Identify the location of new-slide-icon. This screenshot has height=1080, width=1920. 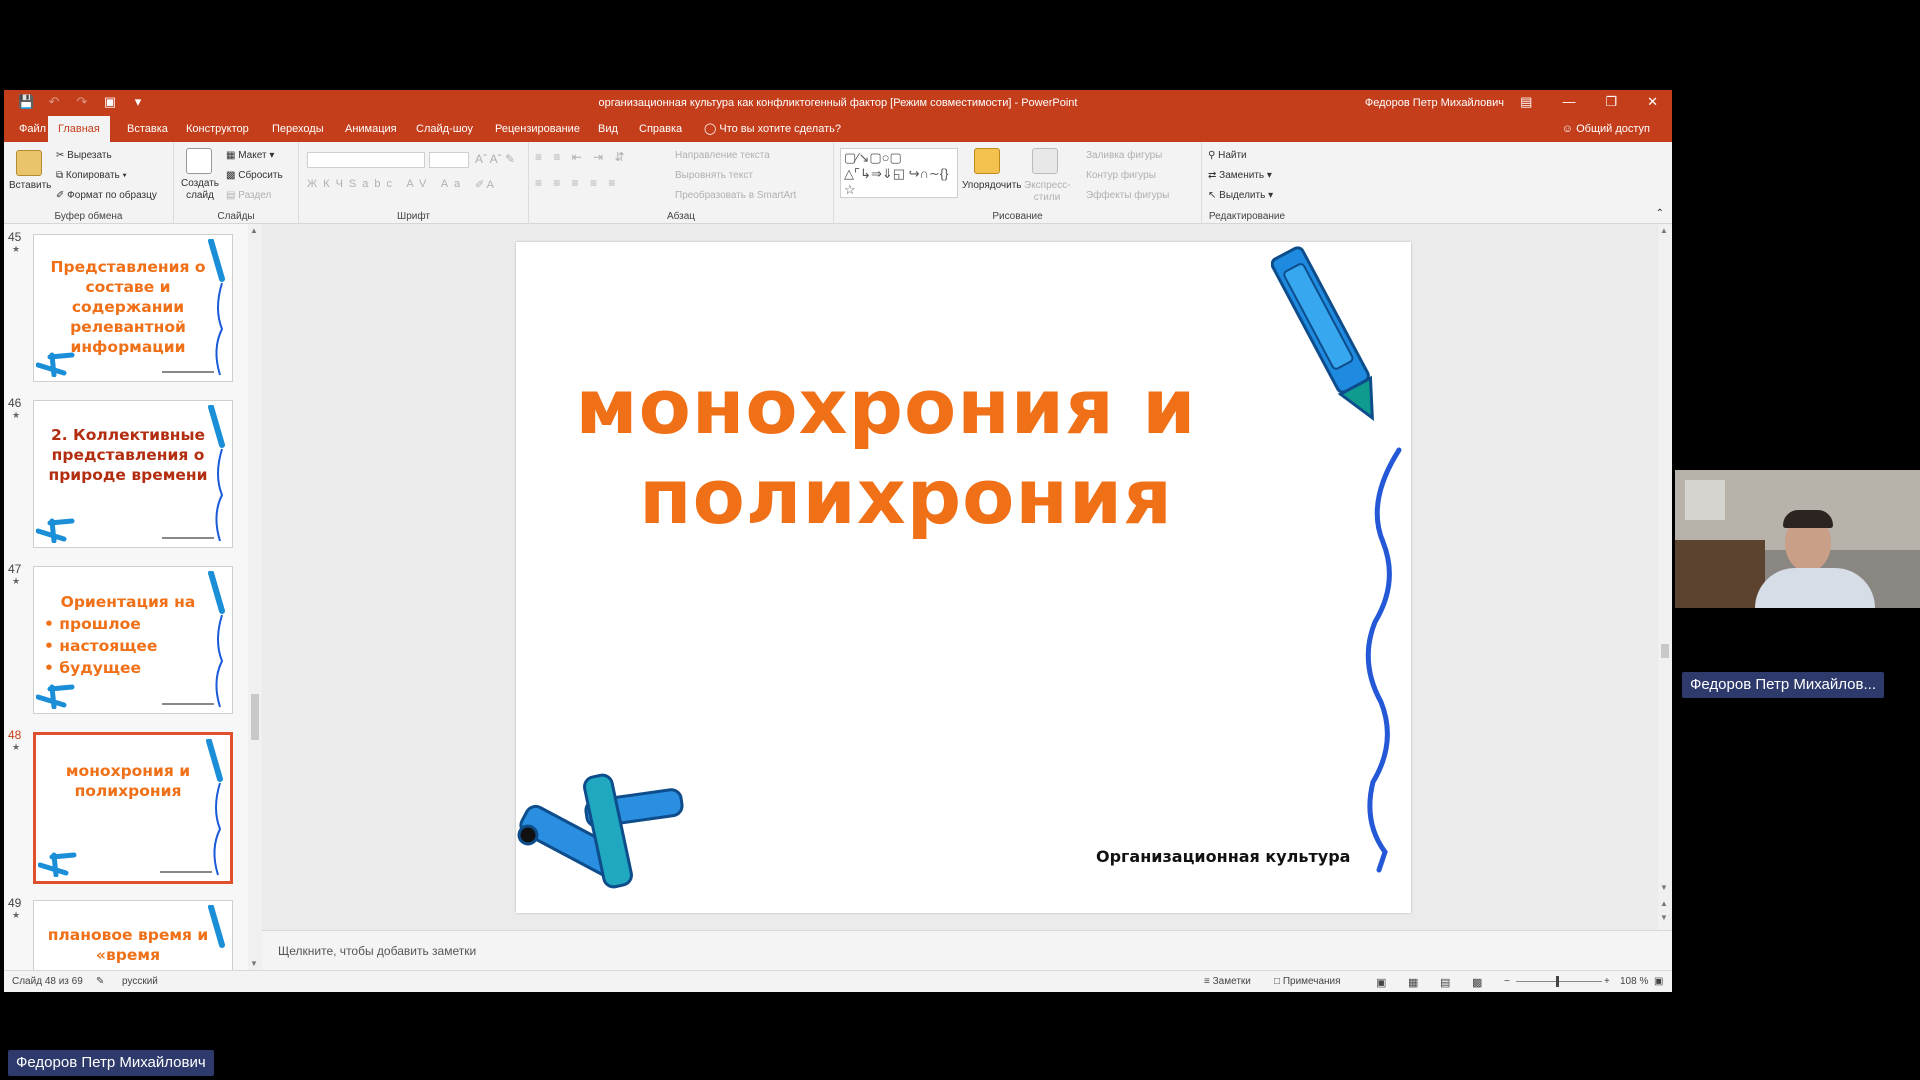
(199, 161).